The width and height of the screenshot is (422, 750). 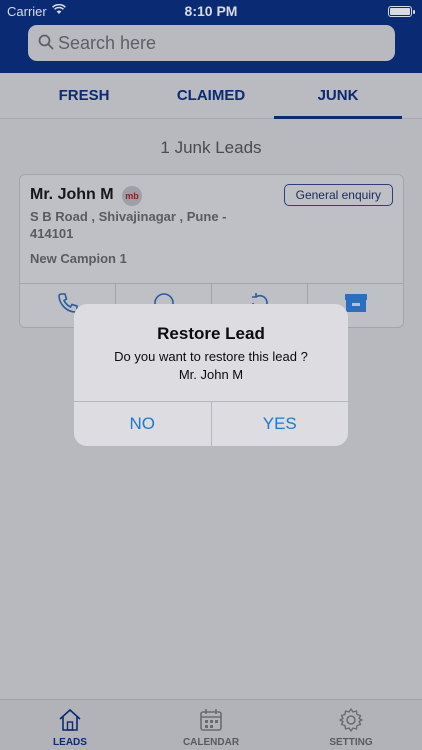 I want to click on nav-setting: SETTING, so click(x=351, y=725).